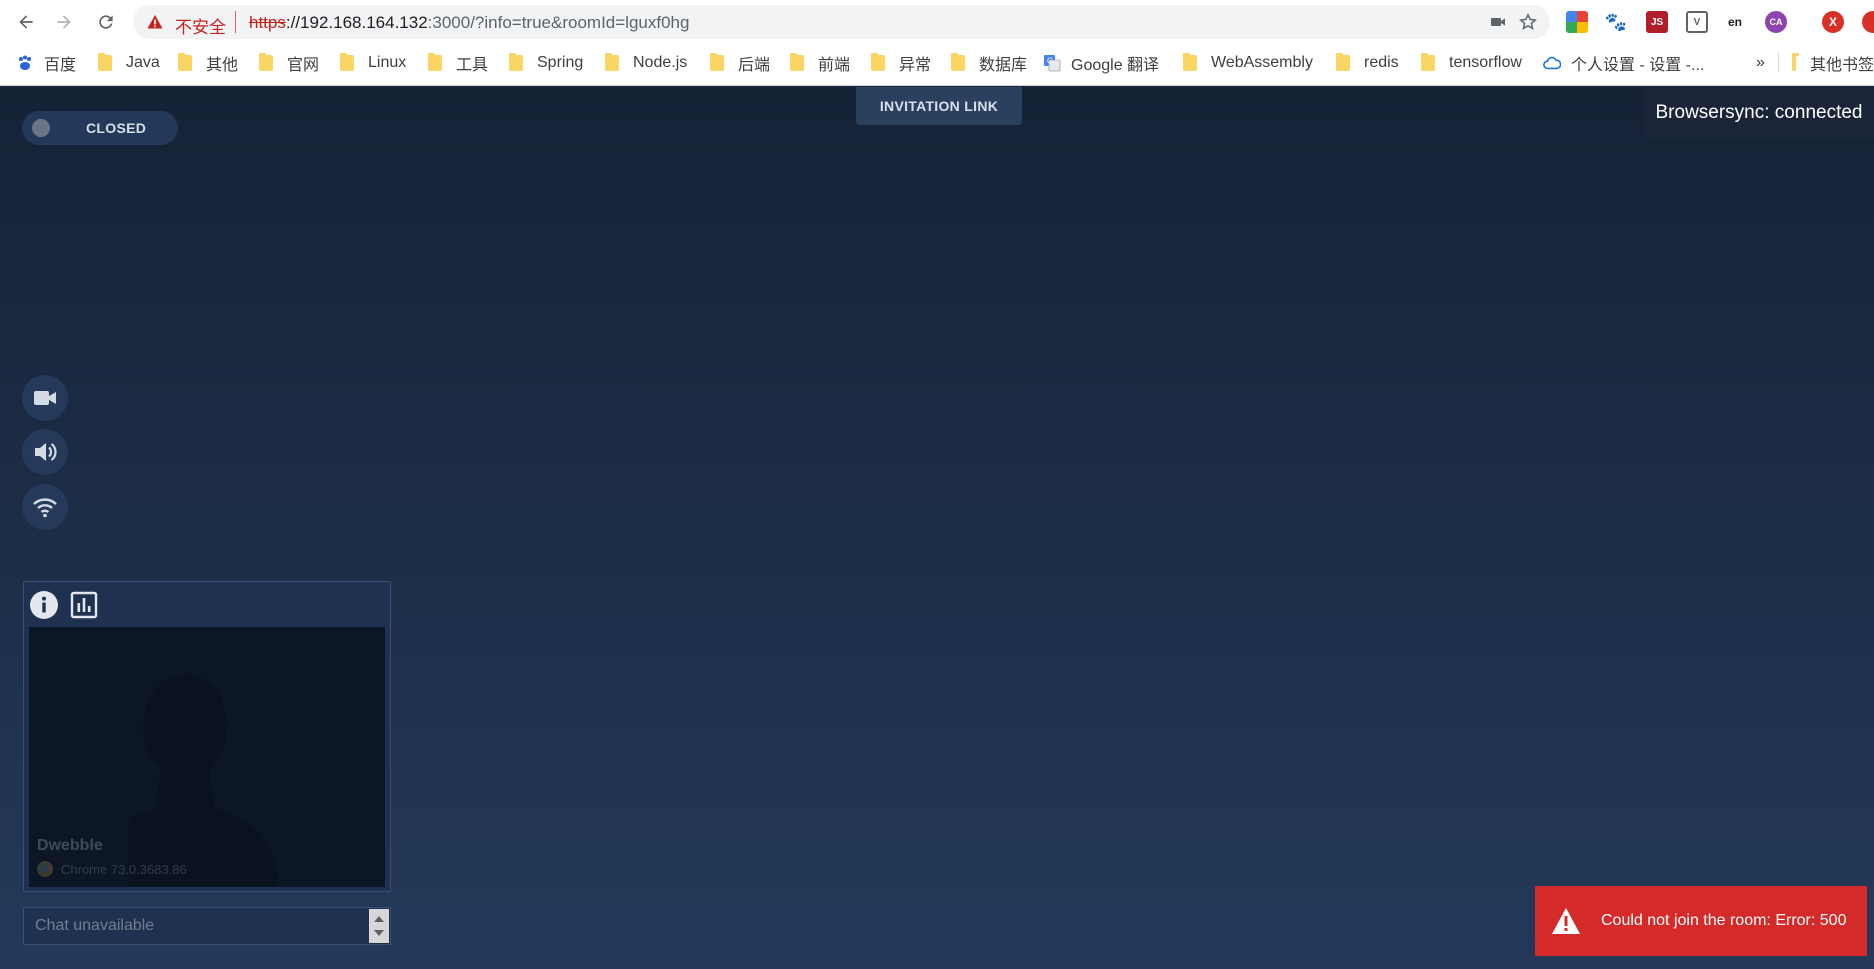 This screenshot has height=969, width=1874. What do you see at coordinates (1471, 63) in the screenshot?
I see `bookmark-folder-tensorflow: tensorflow` at bounding box center [1471, 63].